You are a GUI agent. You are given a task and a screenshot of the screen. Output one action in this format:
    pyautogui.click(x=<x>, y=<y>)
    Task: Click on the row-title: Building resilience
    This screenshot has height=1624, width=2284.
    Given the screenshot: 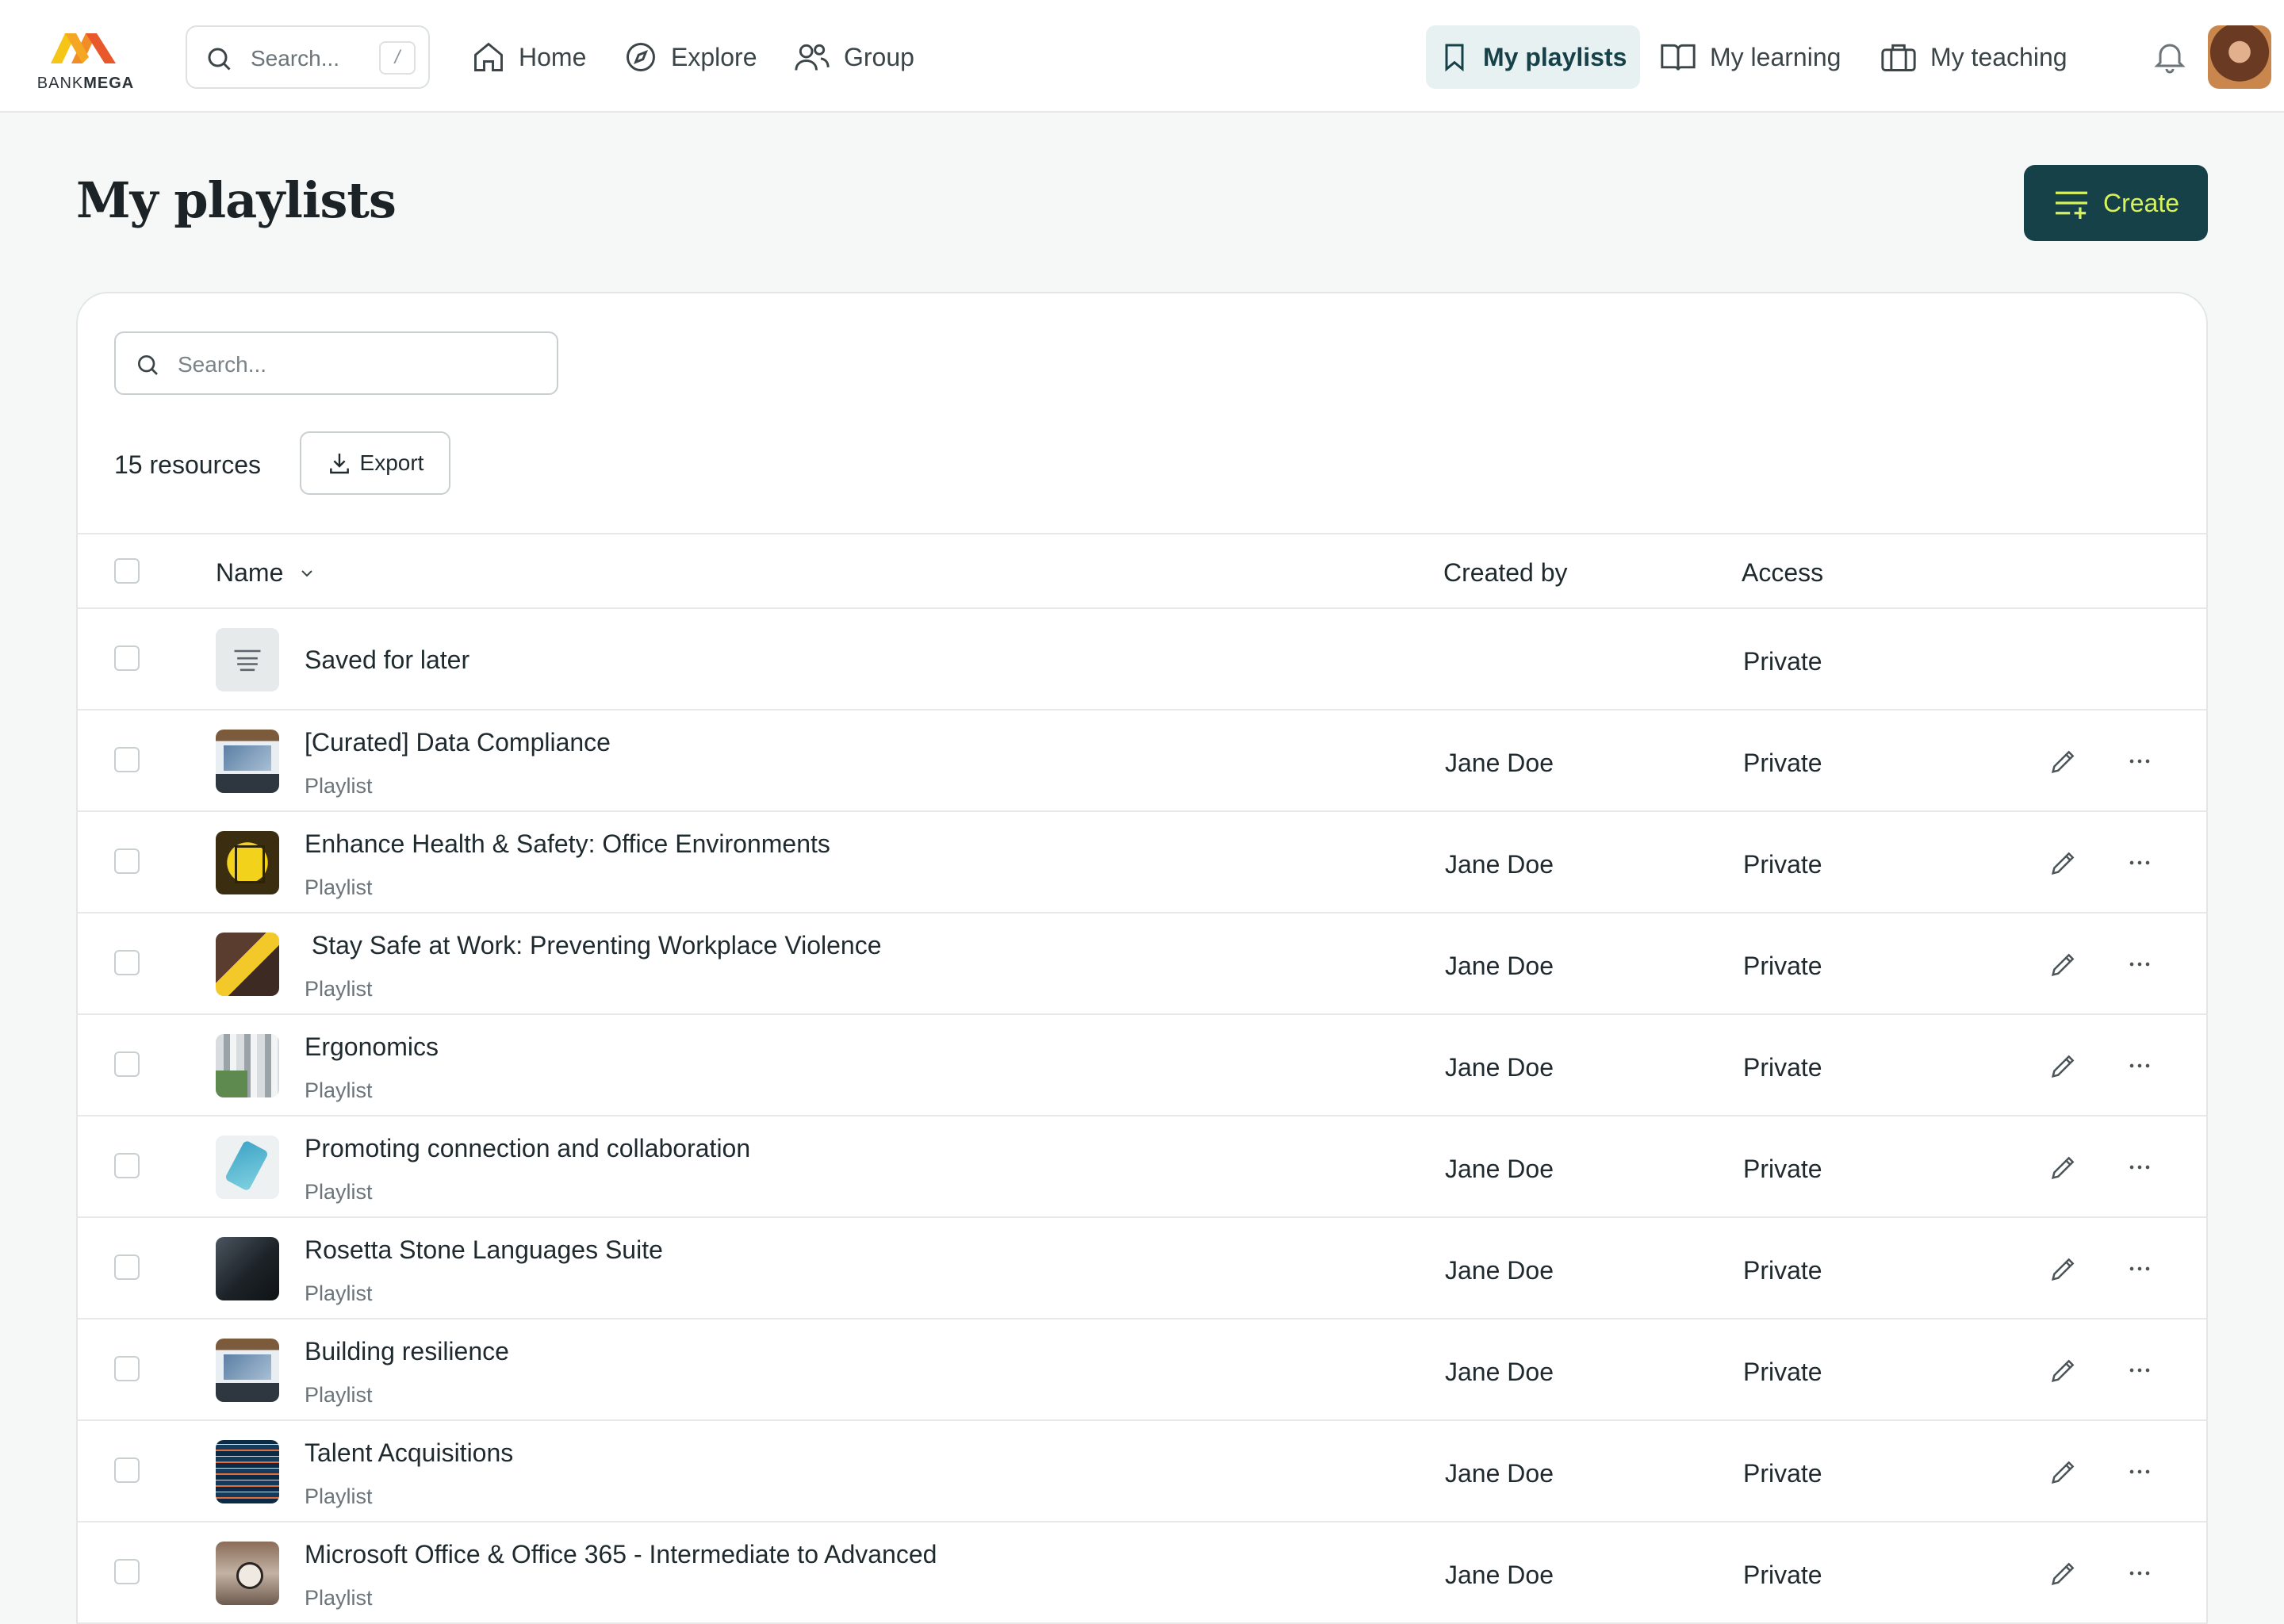 What is the action you would take?
    pyautogui.click(x=407, y=1351)
    